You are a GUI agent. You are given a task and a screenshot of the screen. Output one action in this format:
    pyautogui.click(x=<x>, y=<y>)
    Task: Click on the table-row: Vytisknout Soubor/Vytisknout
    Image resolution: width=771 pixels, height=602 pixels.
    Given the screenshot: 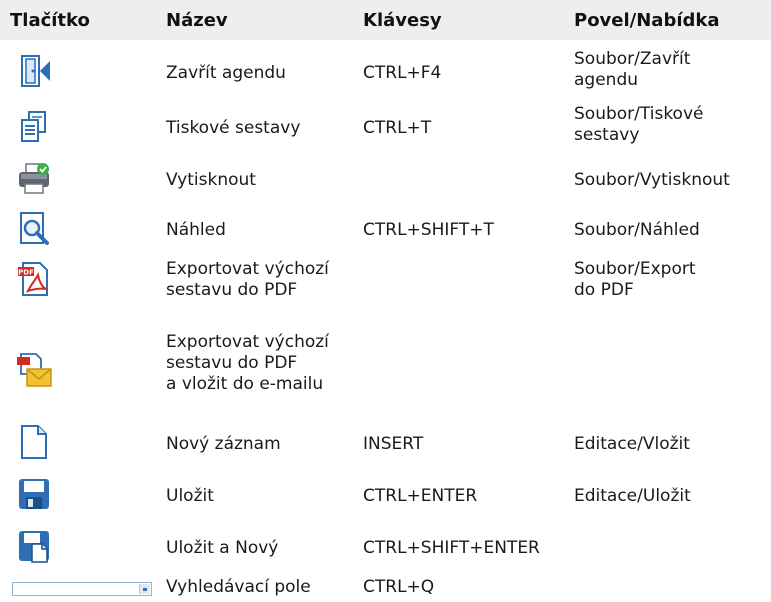 What is the action you would take?
    pyautogui.click(x=385, y=180)
    